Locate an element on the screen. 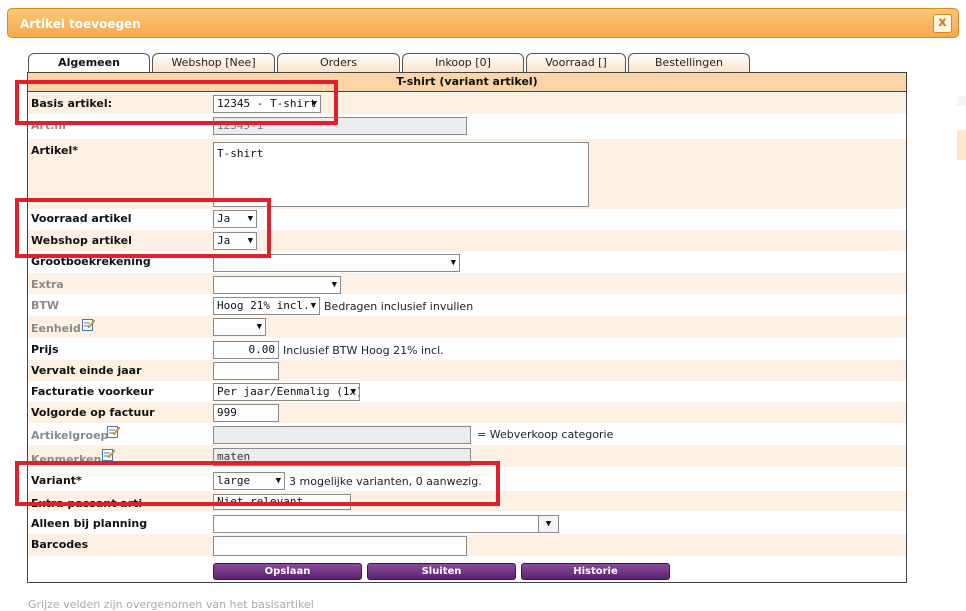 The width and height of the screenshot is (966, 611). tab-inkoop: Inkoop [0] is located at coordinates (463, 63).